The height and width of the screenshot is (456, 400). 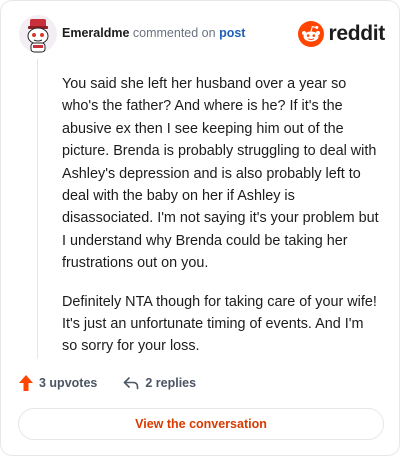 I want to click on reddit-brand: reddit, so click(x=341, y=34).